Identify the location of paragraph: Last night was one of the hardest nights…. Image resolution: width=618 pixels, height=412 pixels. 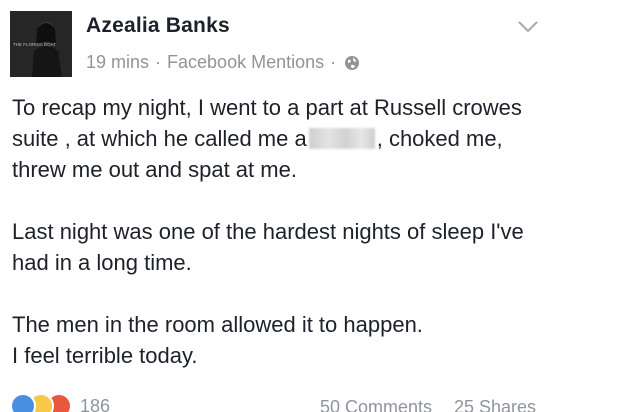
(292, 247).